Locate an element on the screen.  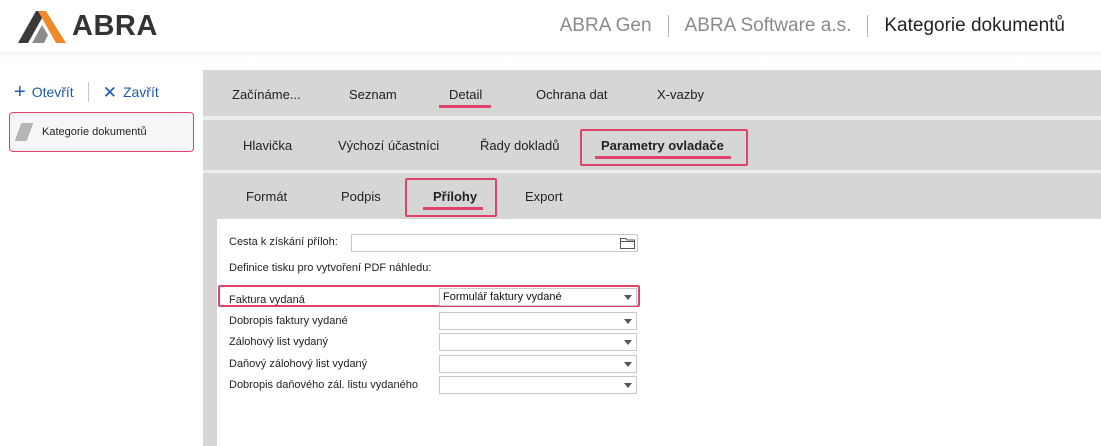
close-icon: ✕ is located at coordinates (109, 92).